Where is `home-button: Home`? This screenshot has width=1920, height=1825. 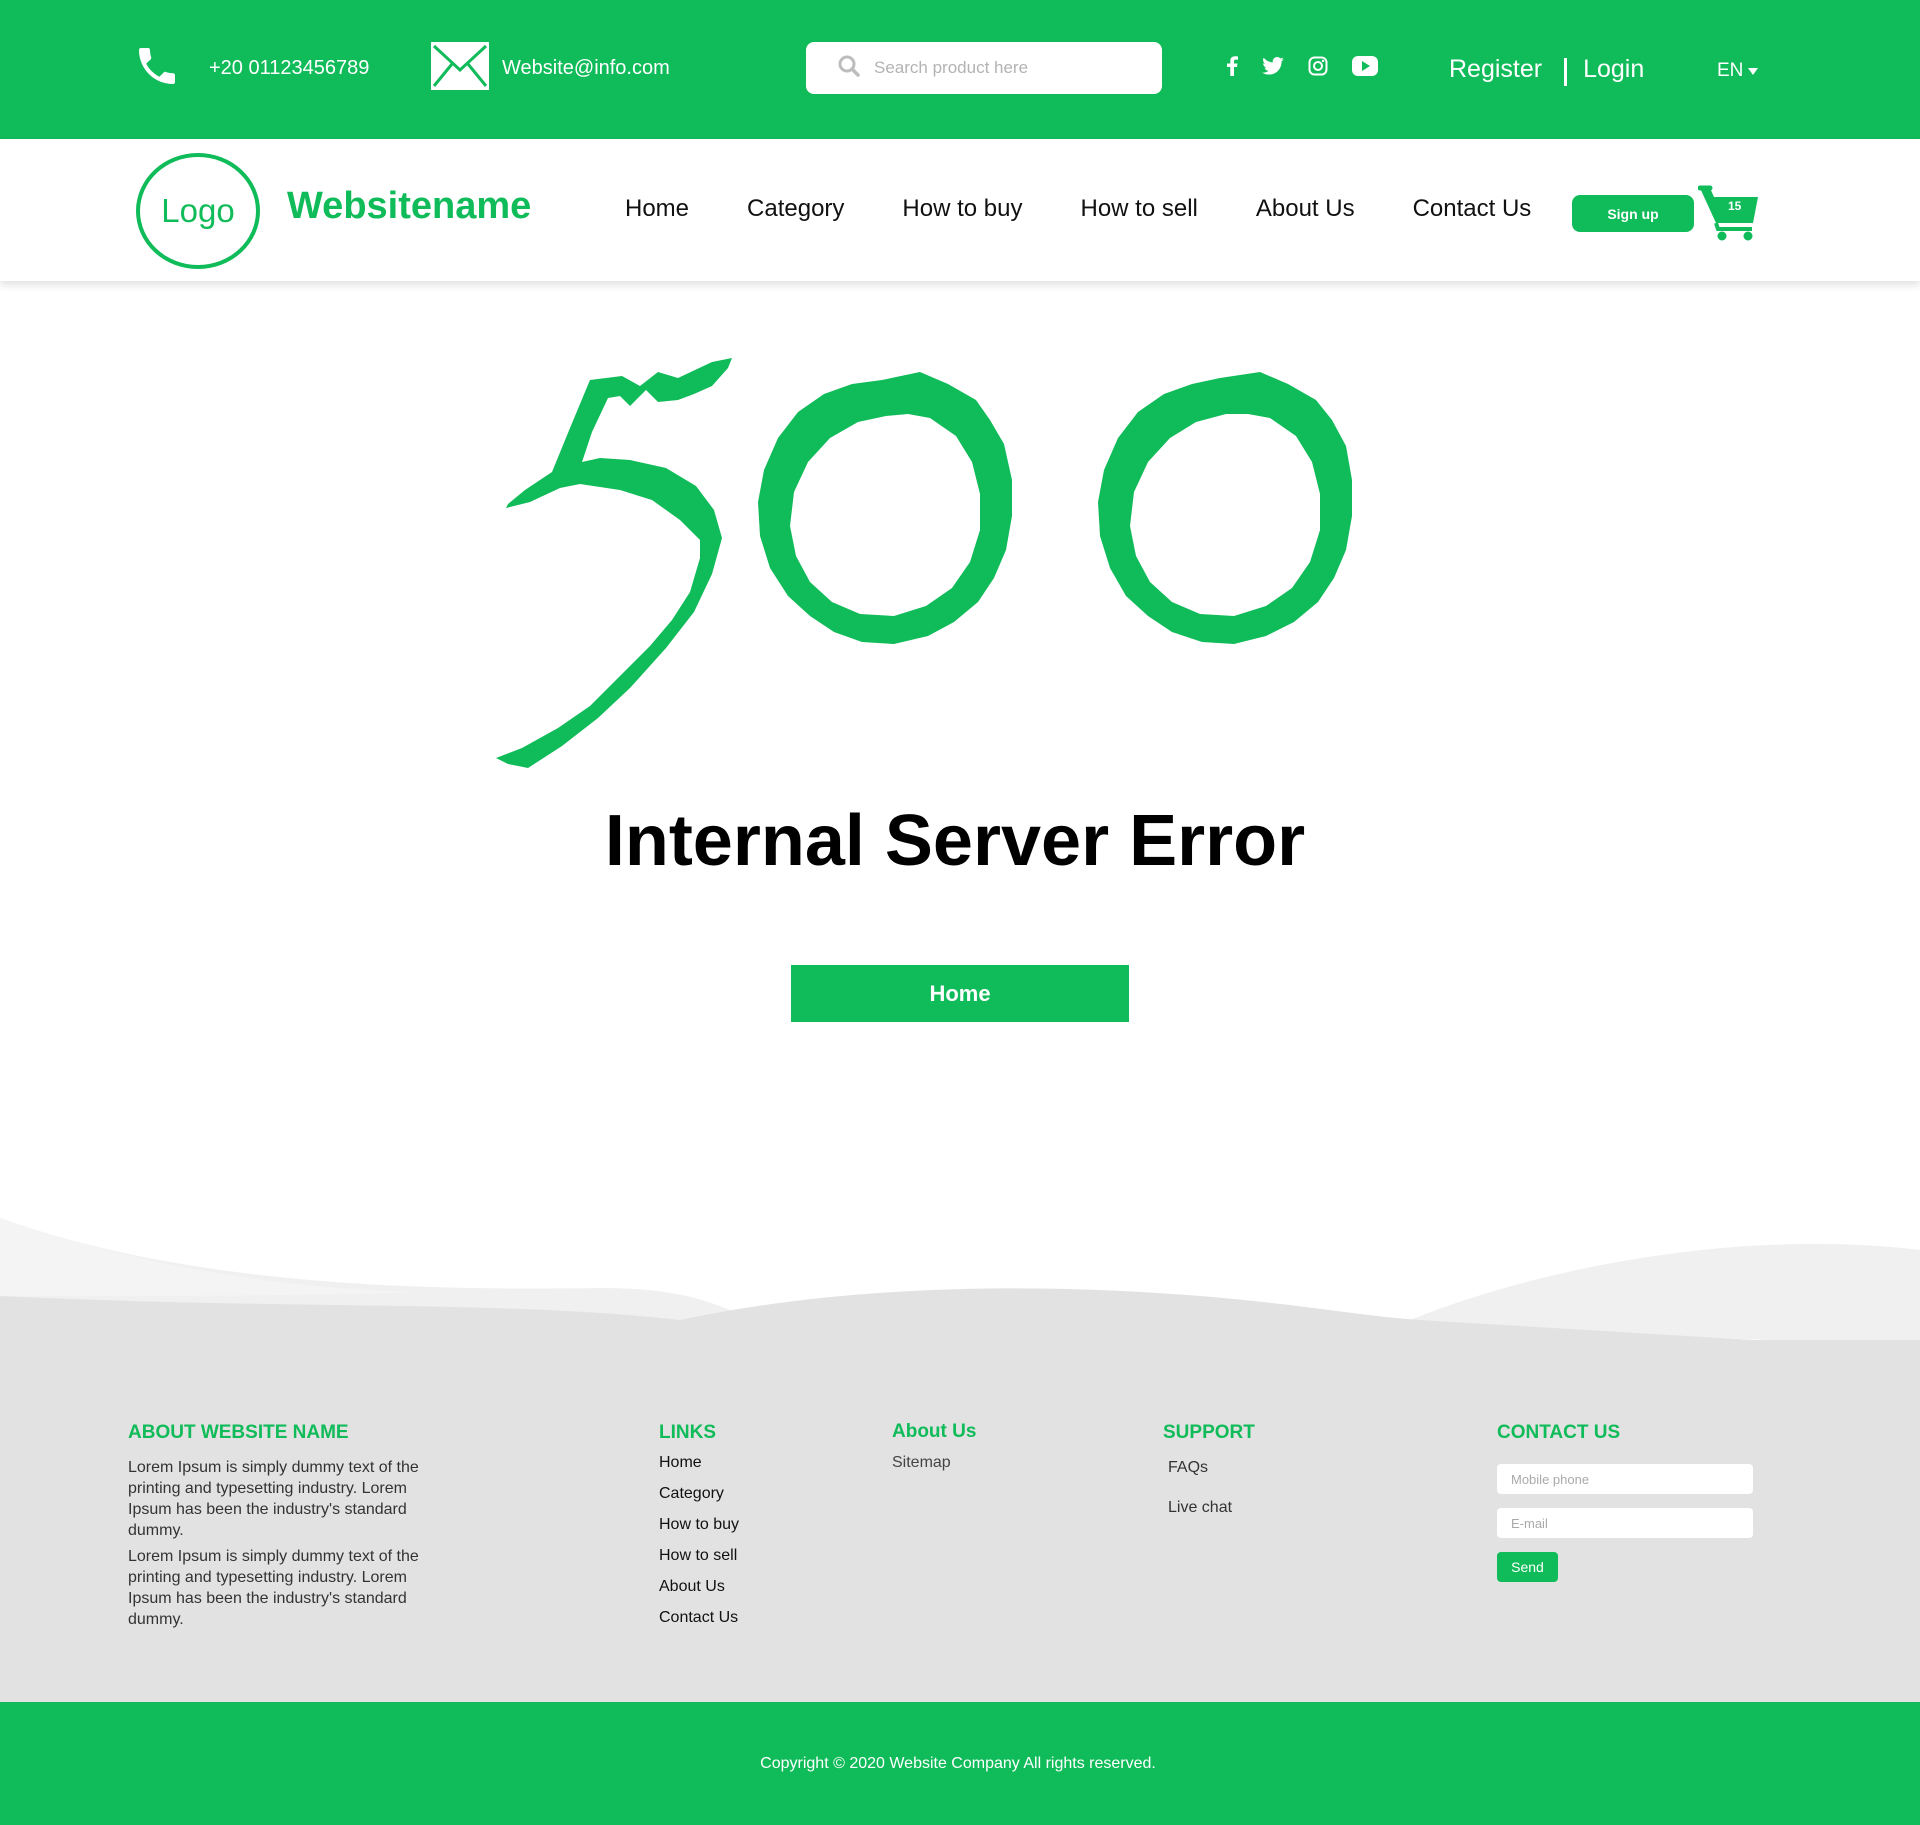
home-button: Home is located at coordinates (960, 993).